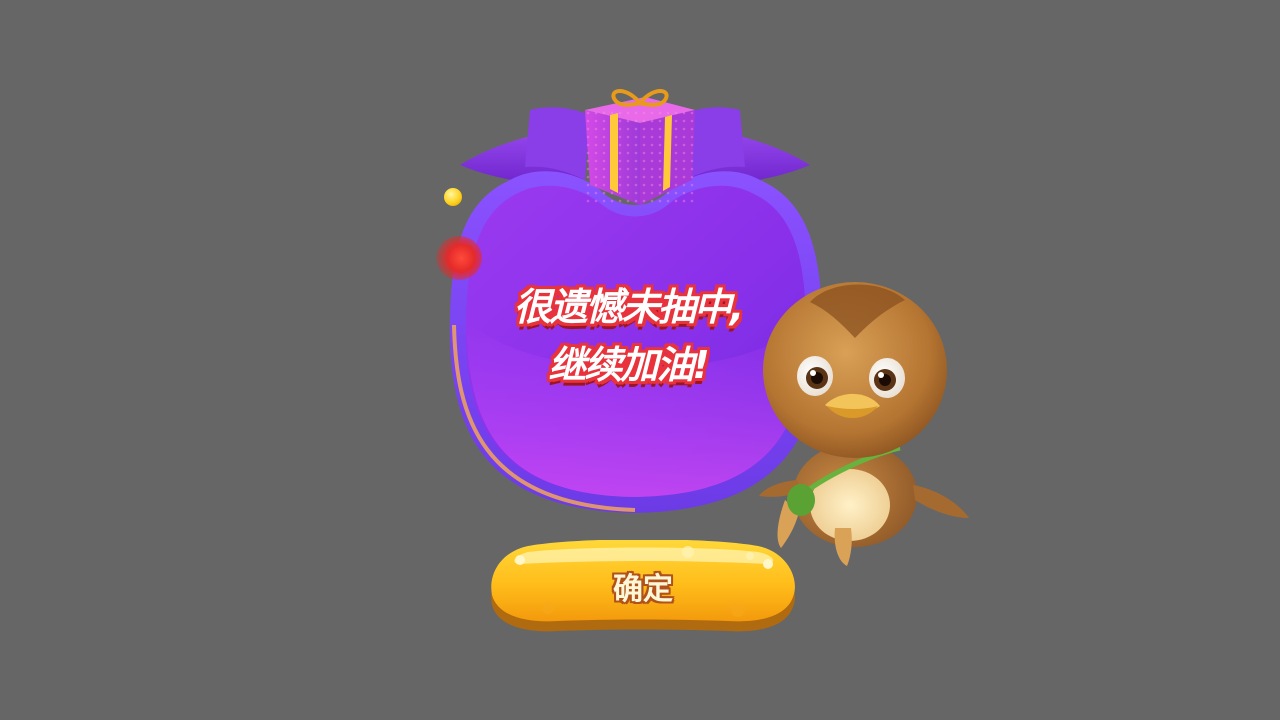 The height and width of the screenshot is (720, 1280). I want to click on red-ball-decoration, so click(459, 258).